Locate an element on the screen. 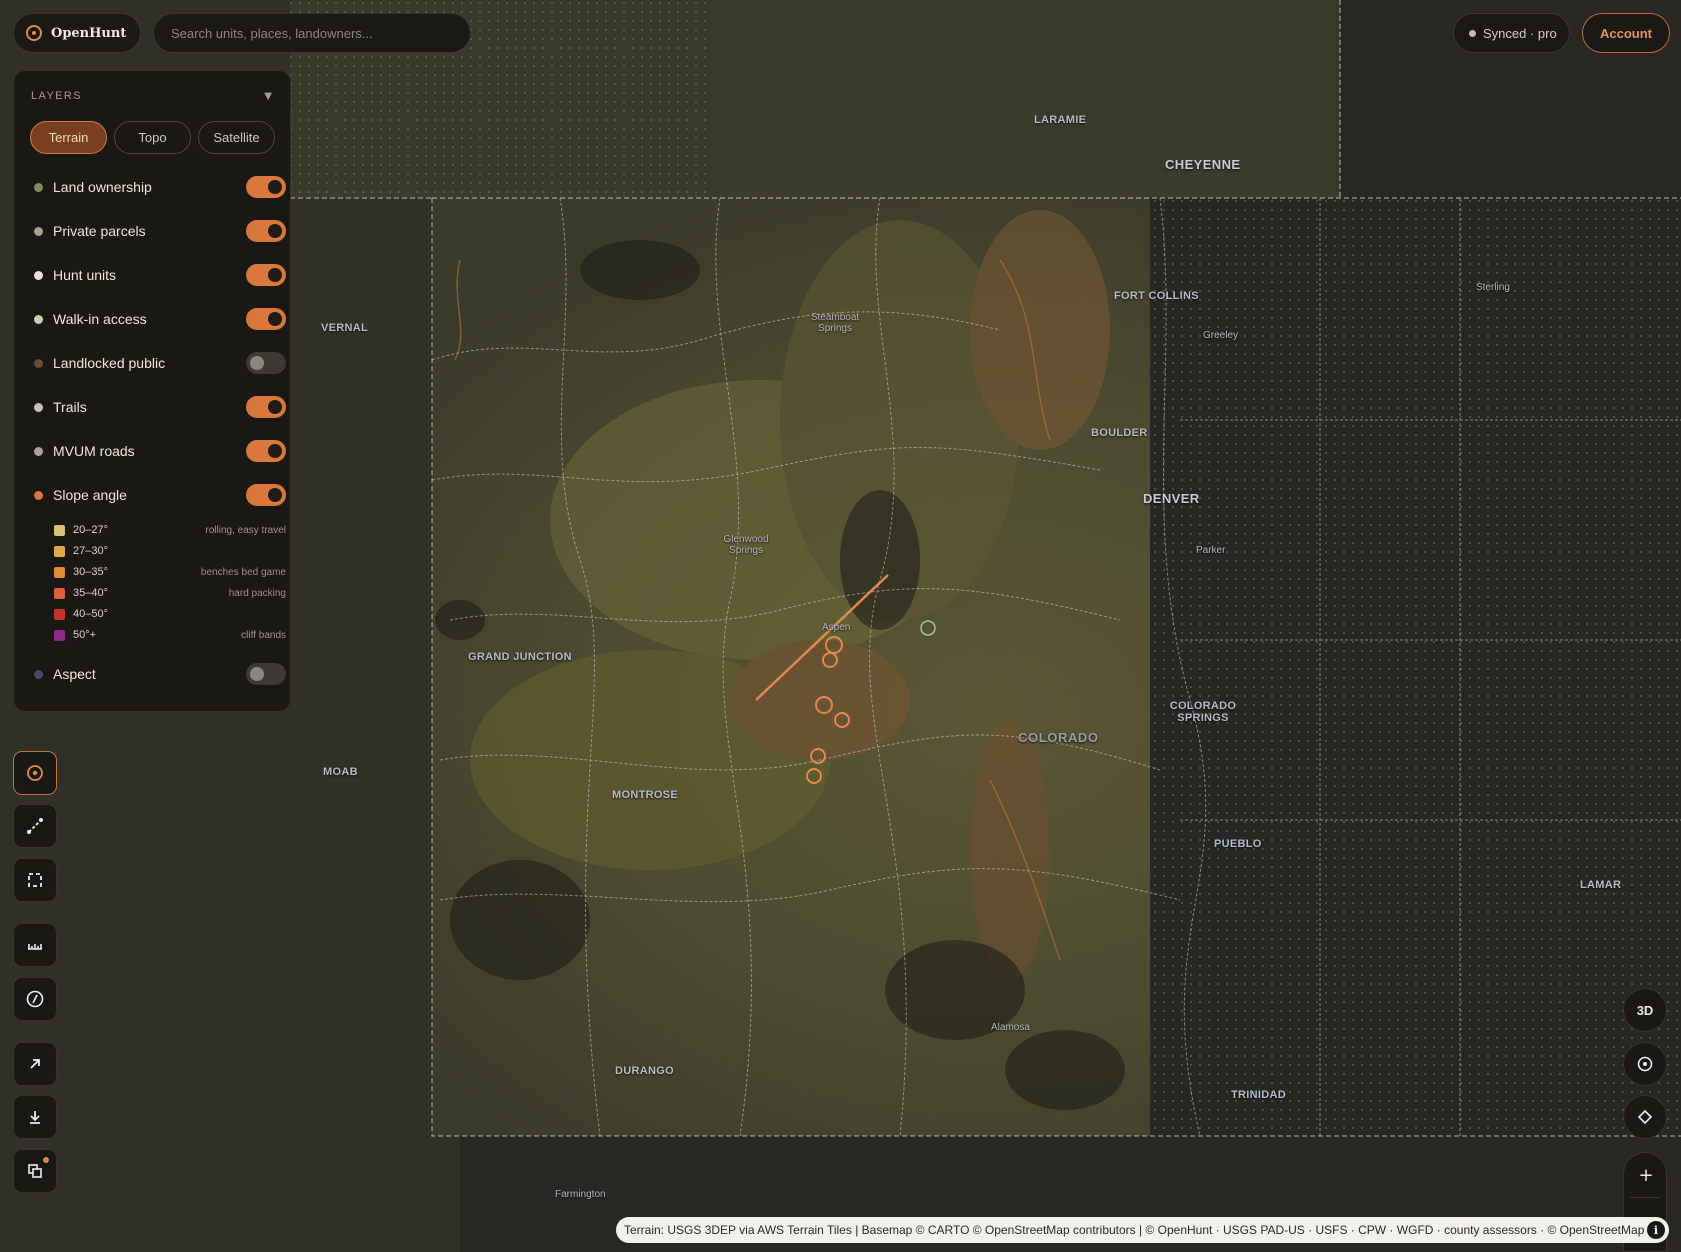  basemap-switcher: Terrain Topo Satellite is located at coordinates (152, 137).